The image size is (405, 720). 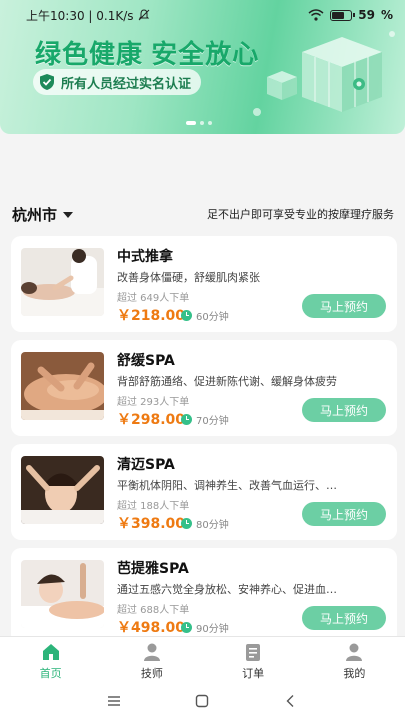 What do you see at coordinates (366, 15) in the screenshot?
I see `battery-level: 59` at bounding box center [366, 15].